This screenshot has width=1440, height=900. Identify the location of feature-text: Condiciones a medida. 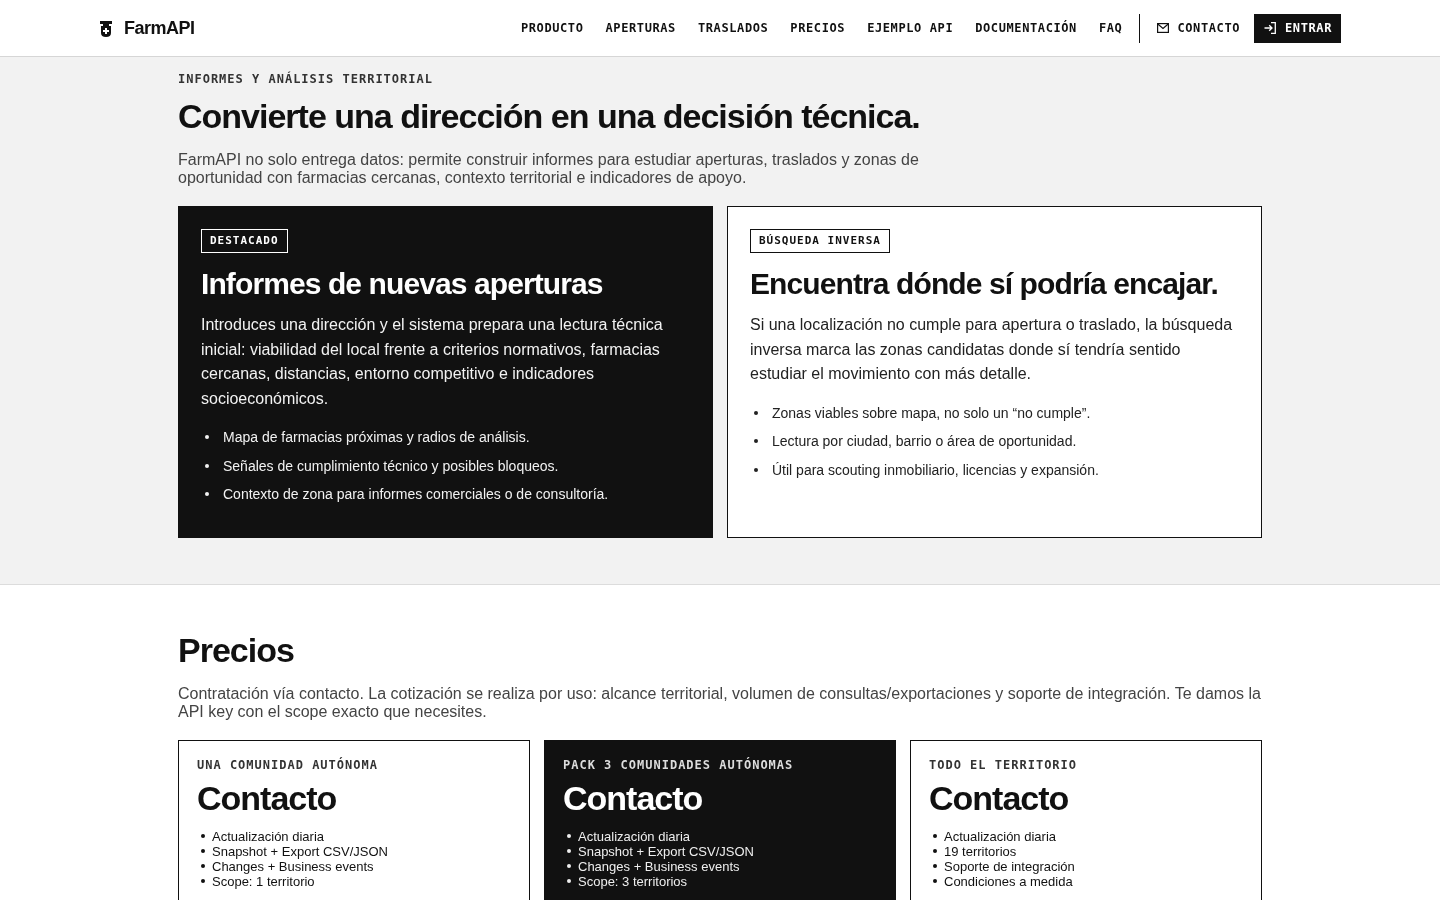
(1008, 881).